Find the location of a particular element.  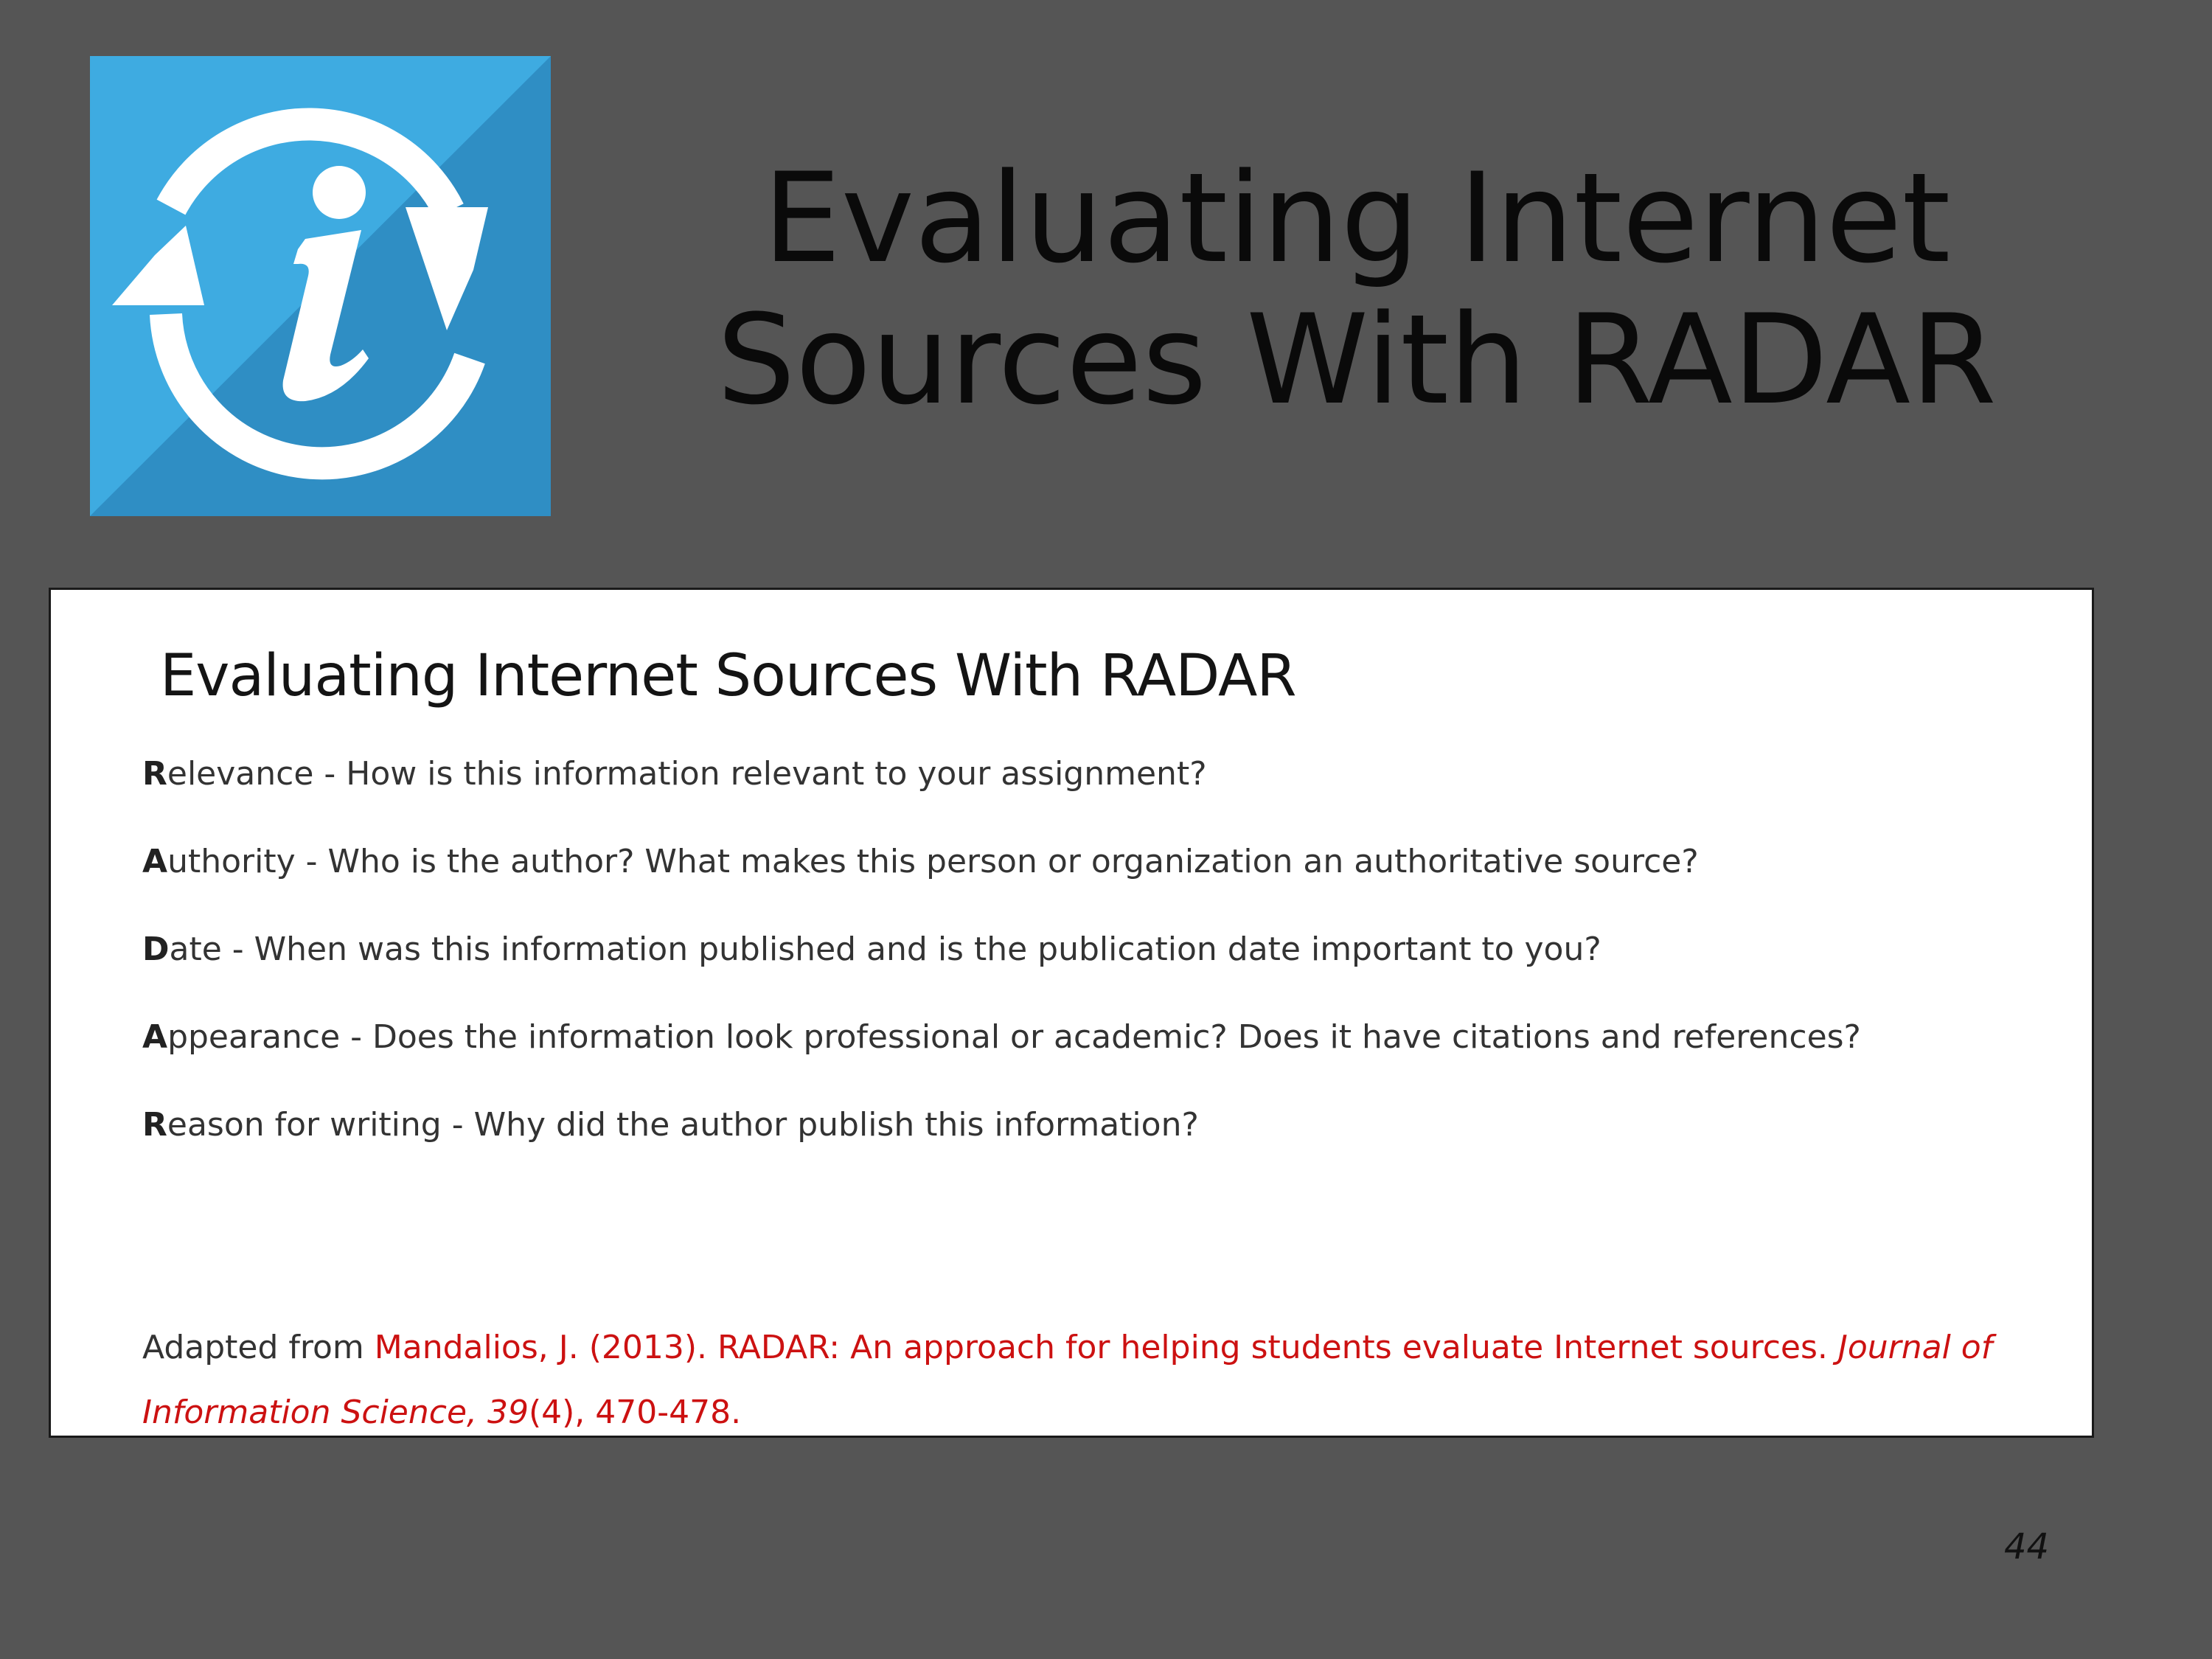

panel-title: Evaluating Internet Sources With RADAR is located at coordinates (728, 676).